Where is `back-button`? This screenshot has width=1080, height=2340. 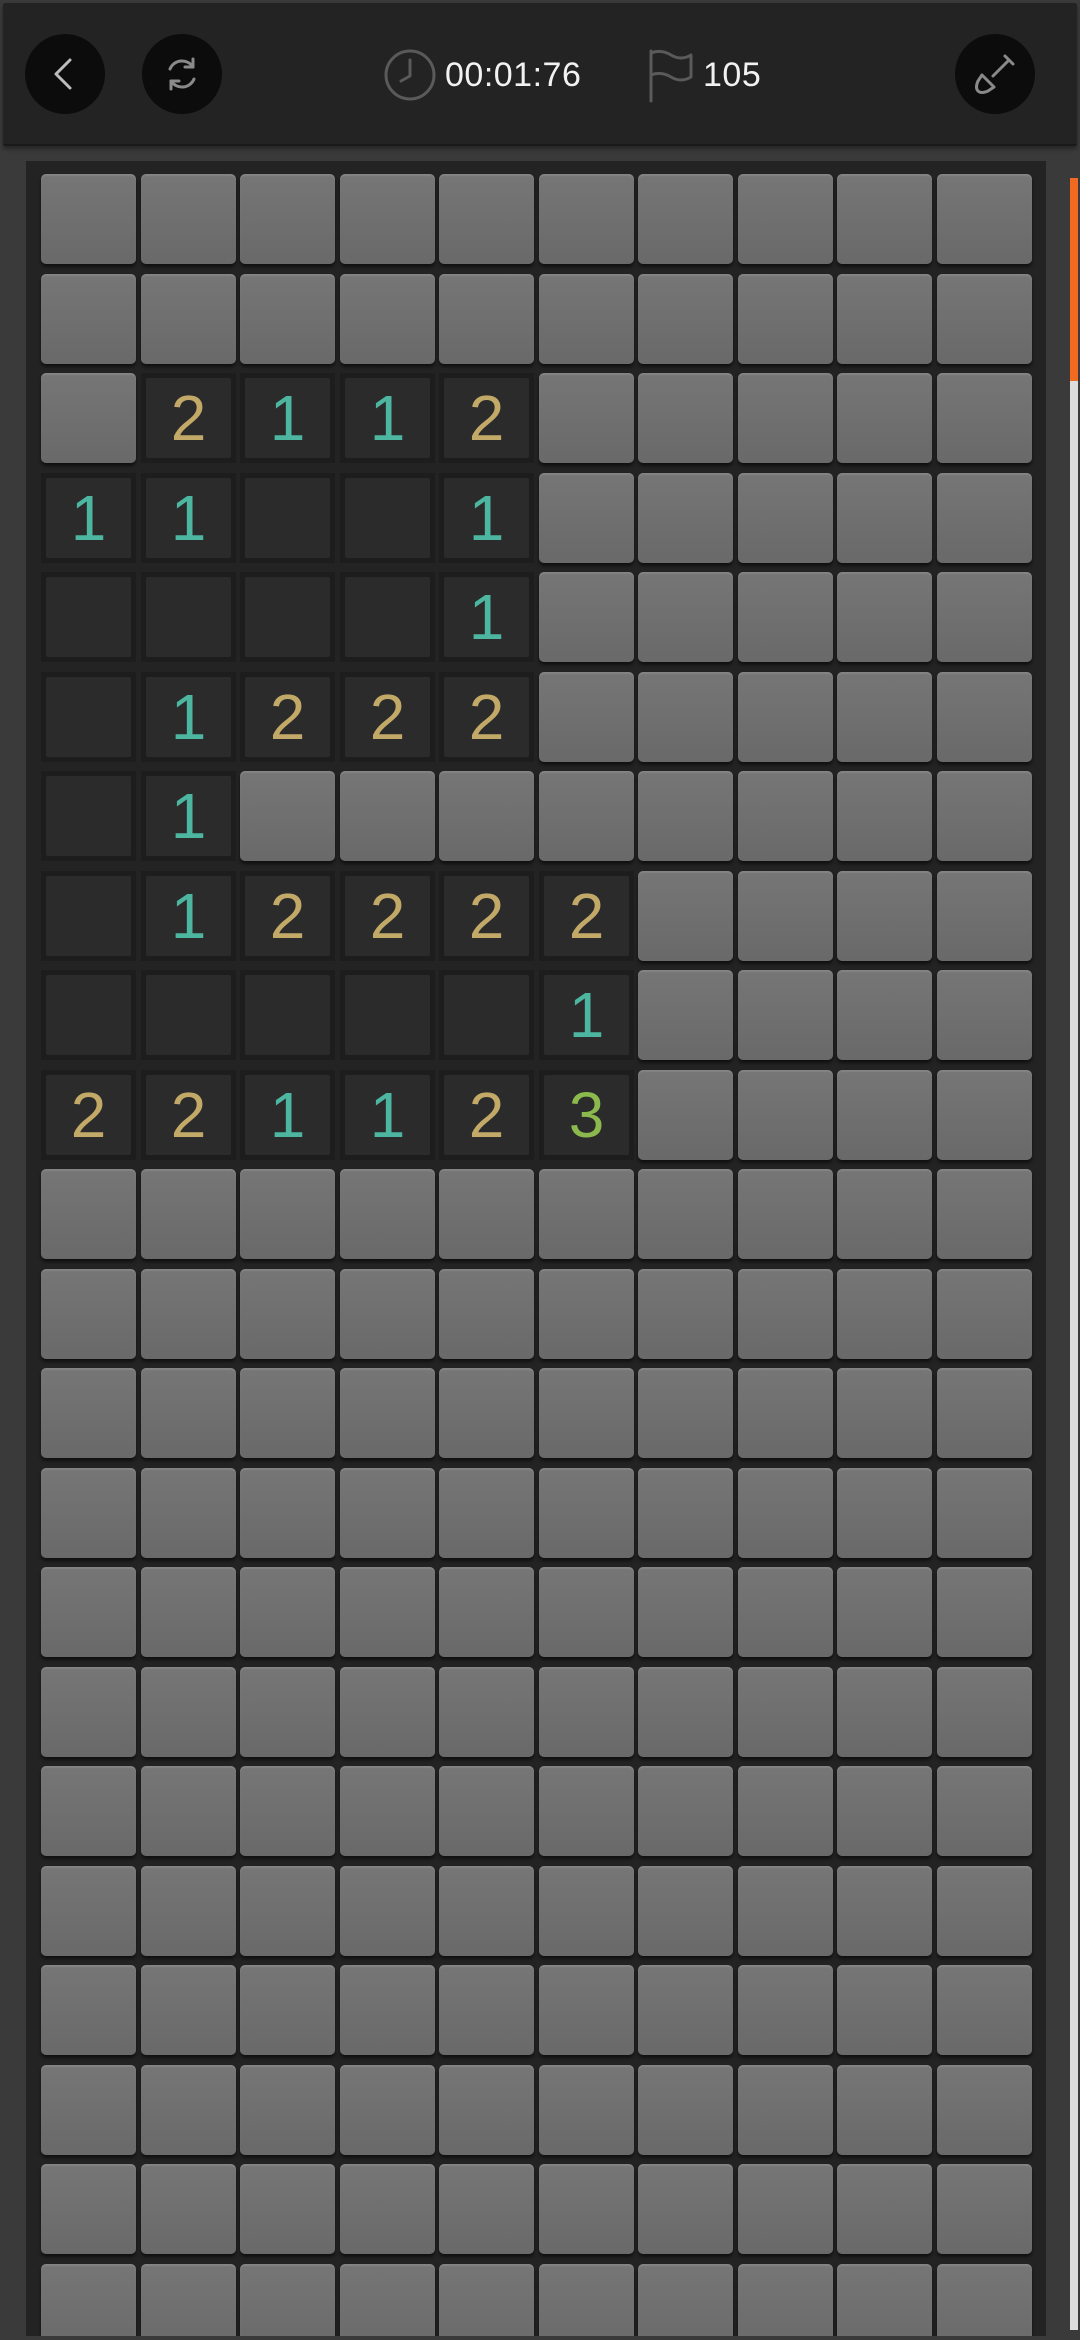
back-button is located at coordinates (65, 74).